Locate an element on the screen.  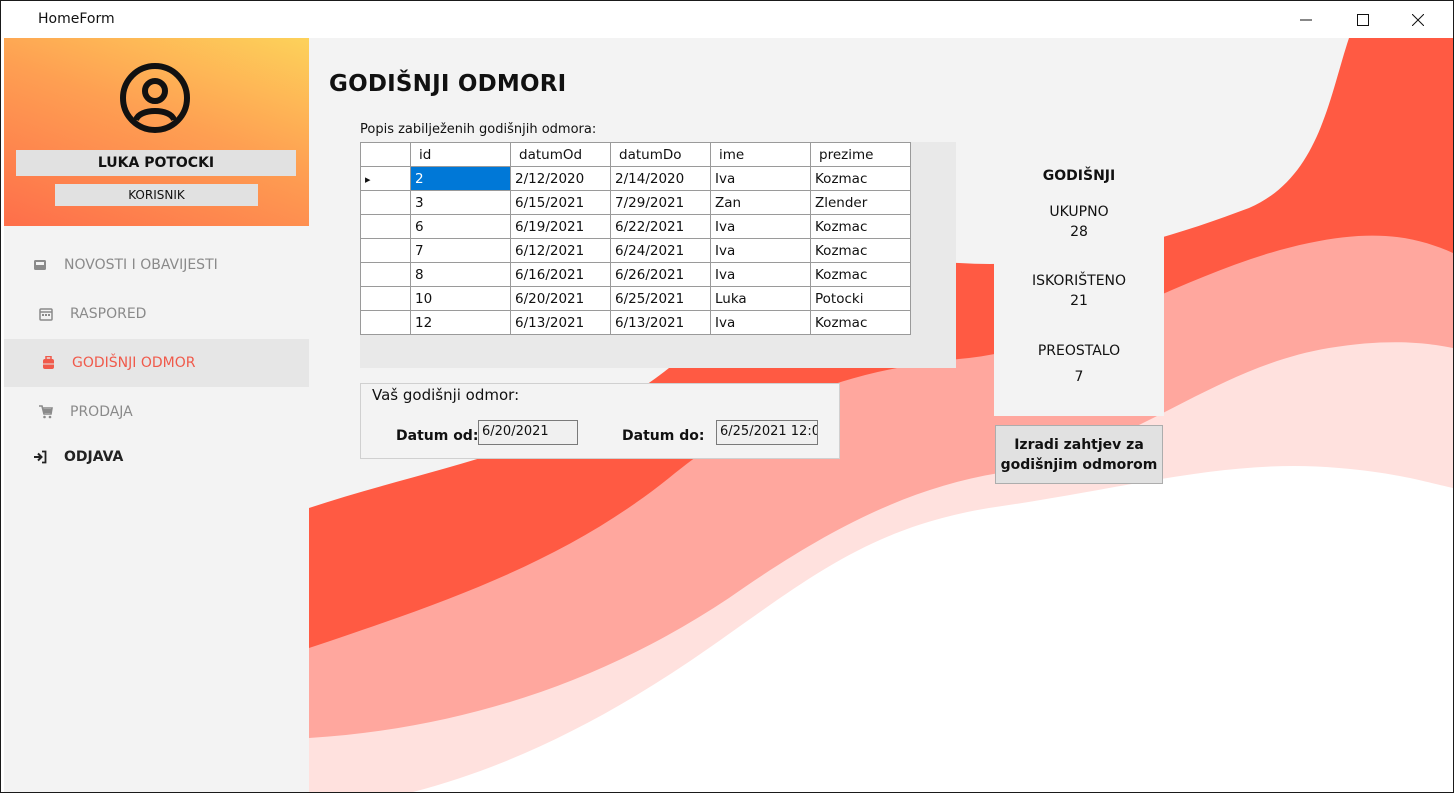
table-row: 8 6/16/2021 6/26/2021 Iva Kozmac is located at coordinates (635, 274).